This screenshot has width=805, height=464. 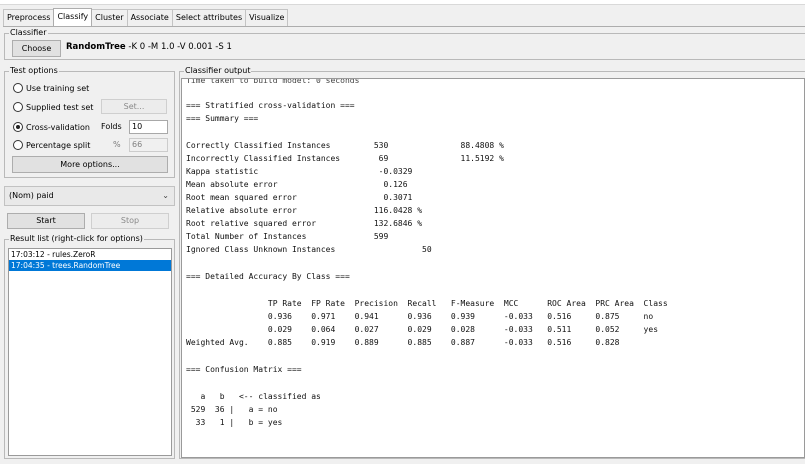 I want to click on cross-validation-label: Cross-validation, so click(x=58, y=127).